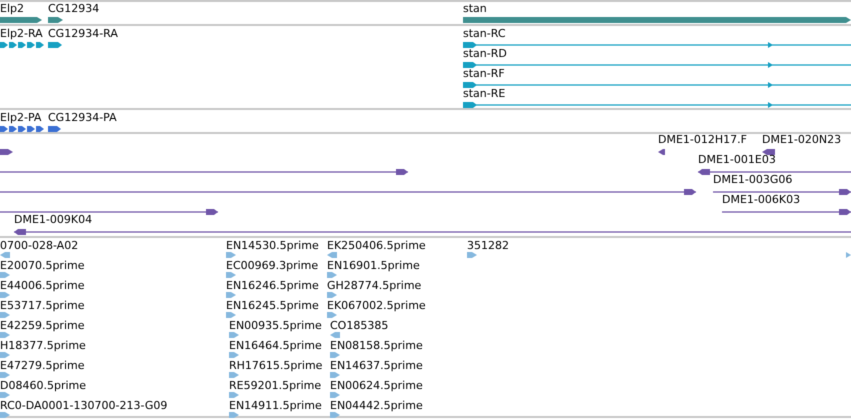  What do you see at coordinates (272, 246) in the screenshot?
I see `feature-label: EN14530.5prime` at bounding box center [272, 246].